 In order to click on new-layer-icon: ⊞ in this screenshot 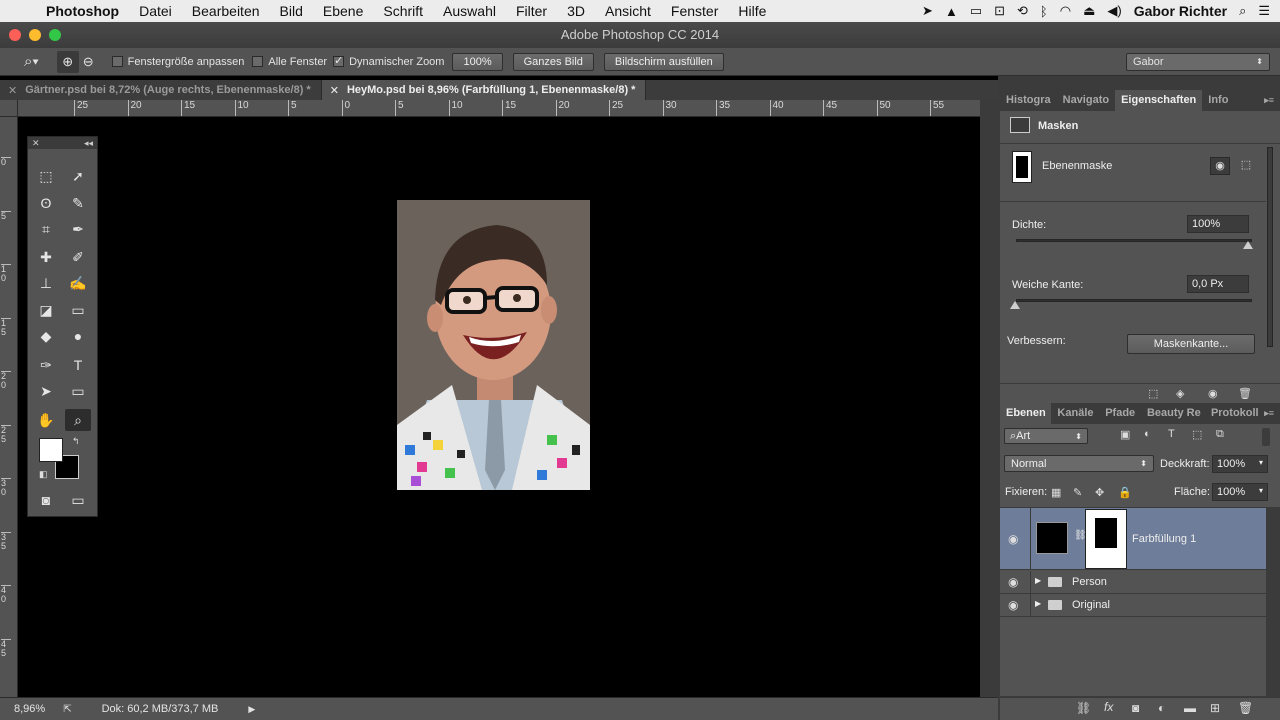, I will do `click(1215, 708)`.